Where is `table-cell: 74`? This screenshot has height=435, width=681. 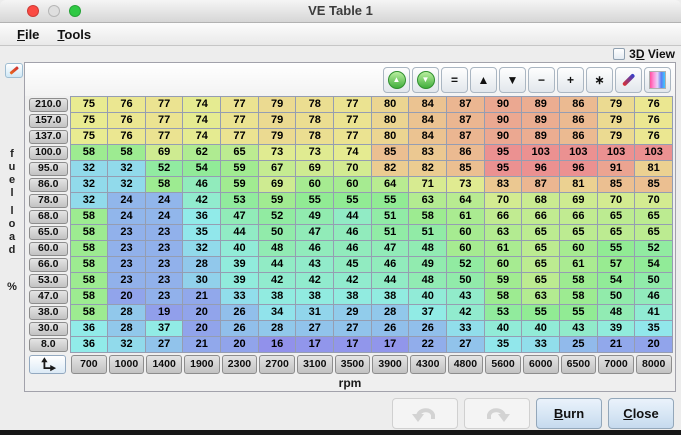
table-cell: 74 is located at coordinates (202, 120).